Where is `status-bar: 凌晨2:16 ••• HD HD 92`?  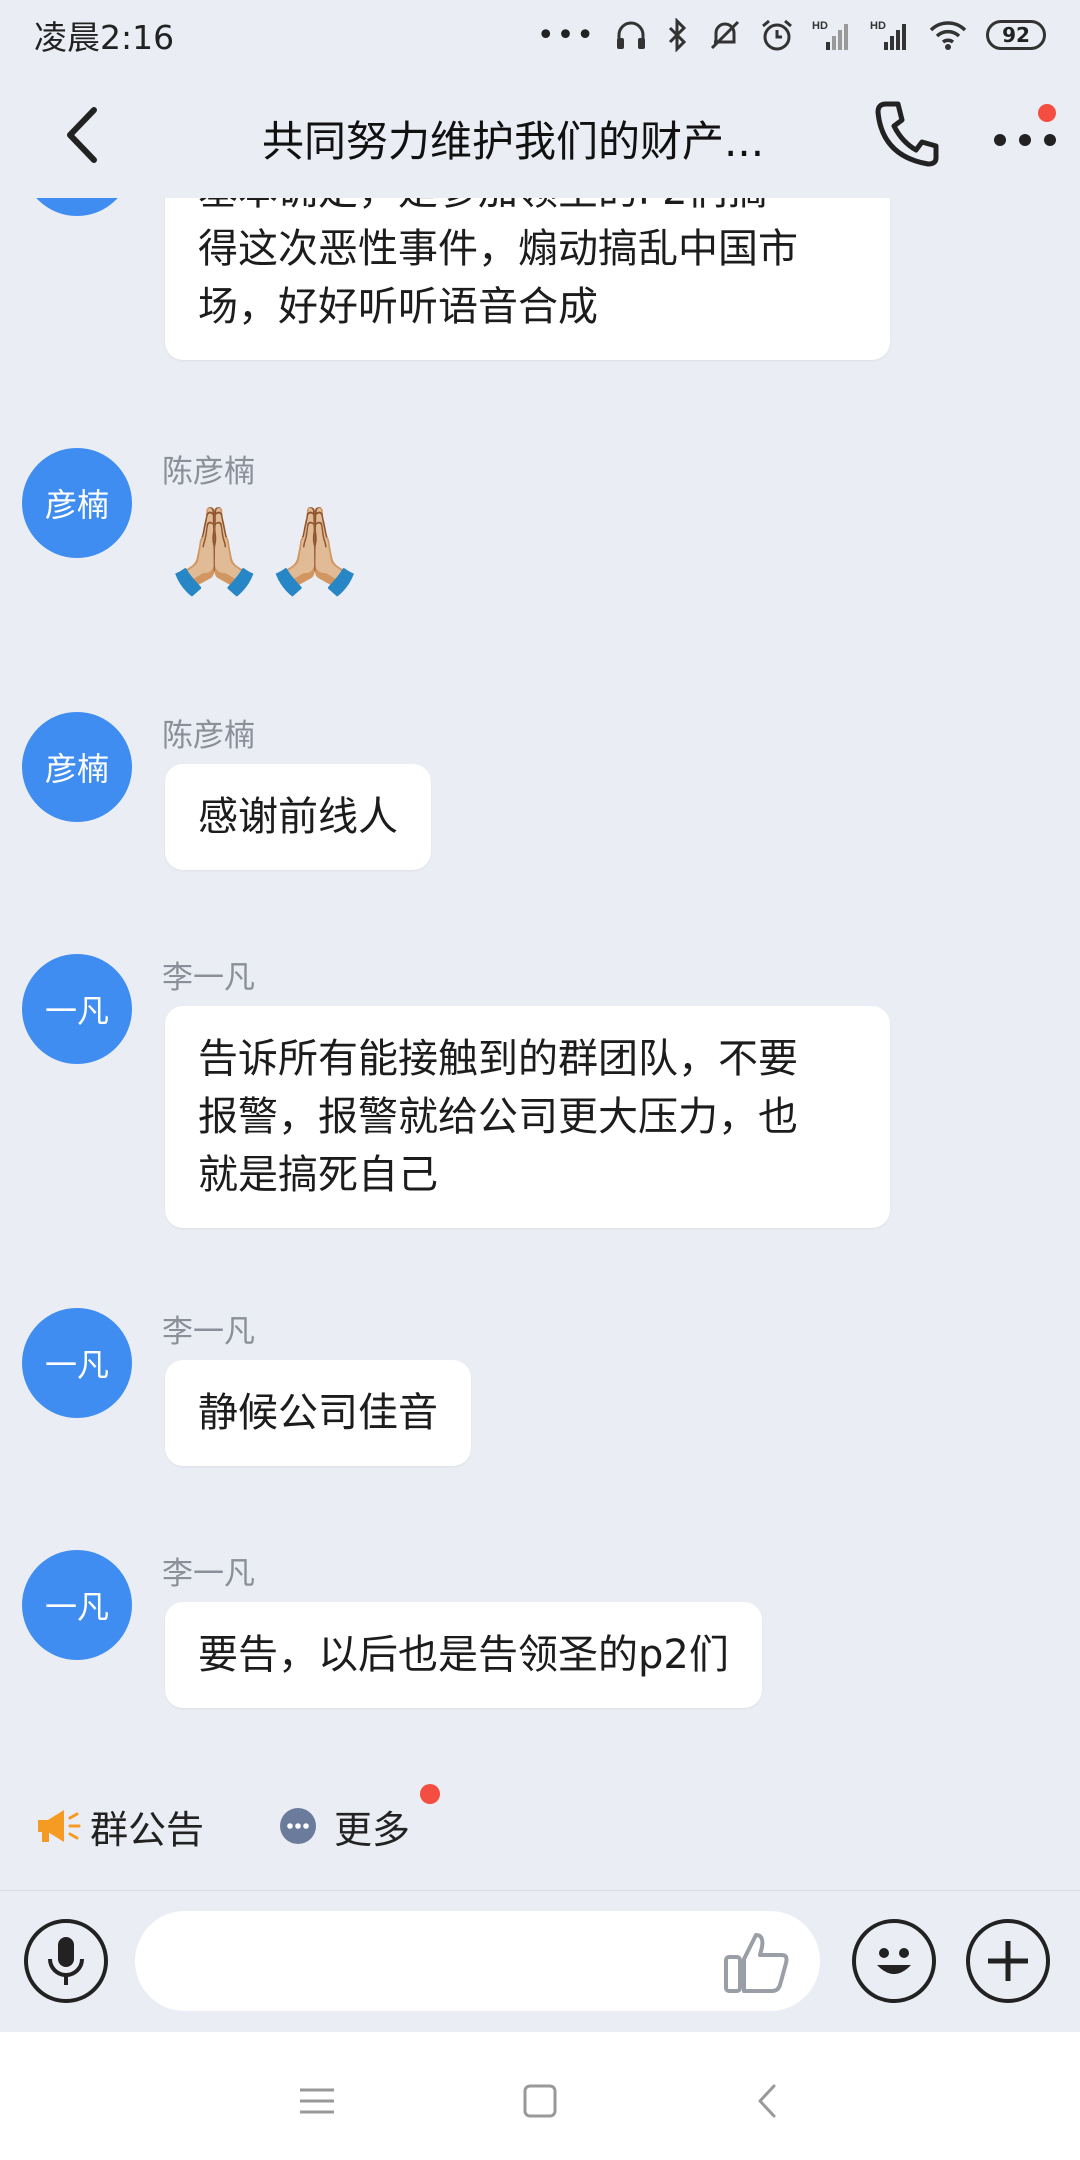
status-bar: 凌晨2:16 ••• HD HD 92 is located at coordinates (540, 35).